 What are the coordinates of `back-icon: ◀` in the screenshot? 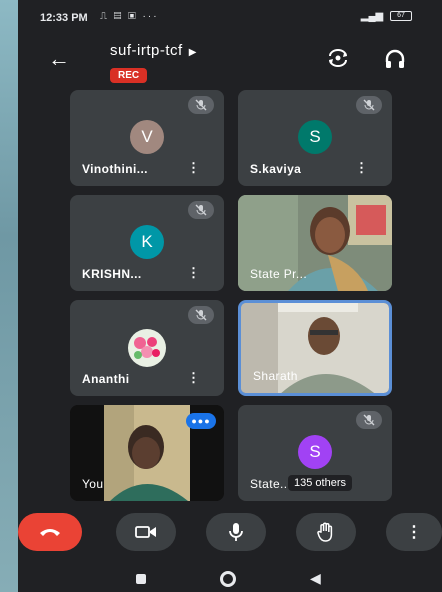 It's located at (315, 578).